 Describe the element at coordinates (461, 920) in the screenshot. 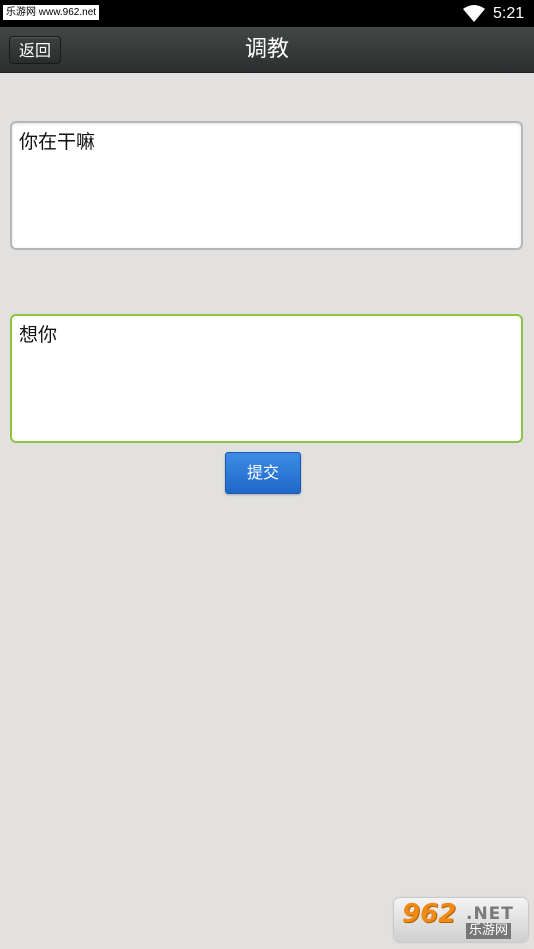

I see `site-logo: 962 .NET 乐游网` at that location.